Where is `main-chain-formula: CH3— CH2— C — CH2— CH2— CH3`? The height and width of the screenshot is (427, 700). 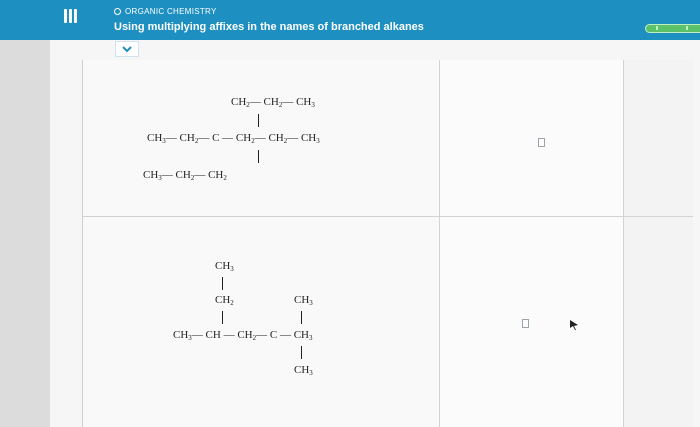
main-chain-formula: CH3— CH2— C — CH2— CH2— CH3 is located at coordinates (233, 138).